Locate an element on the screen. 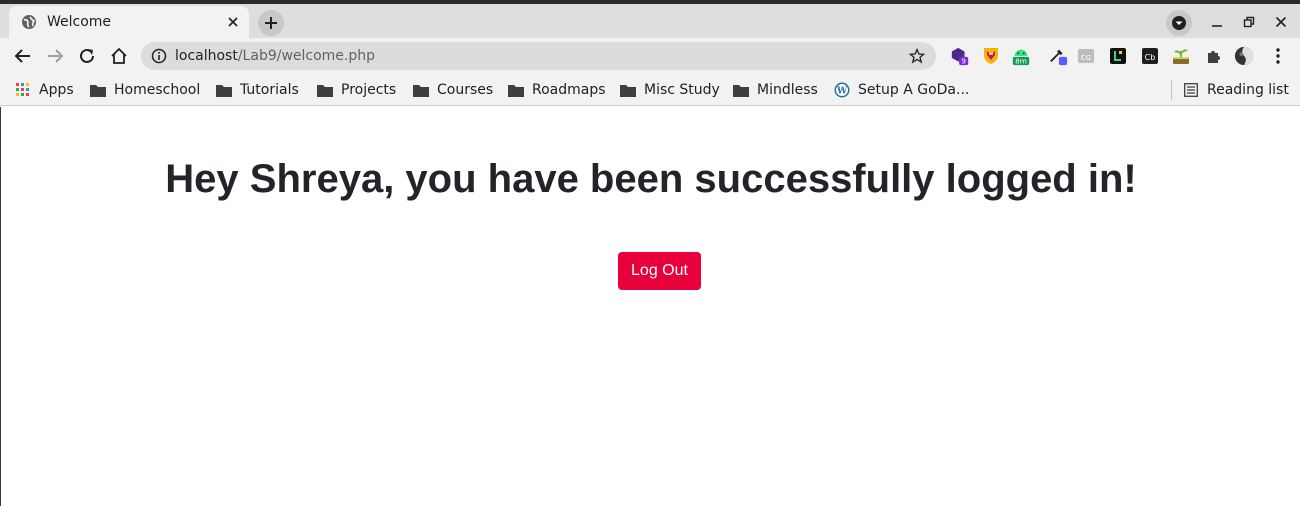 The width and height of the screenshot is (1300, 506). reading-list-label: Reading list is located at coordinates (1248, 90).